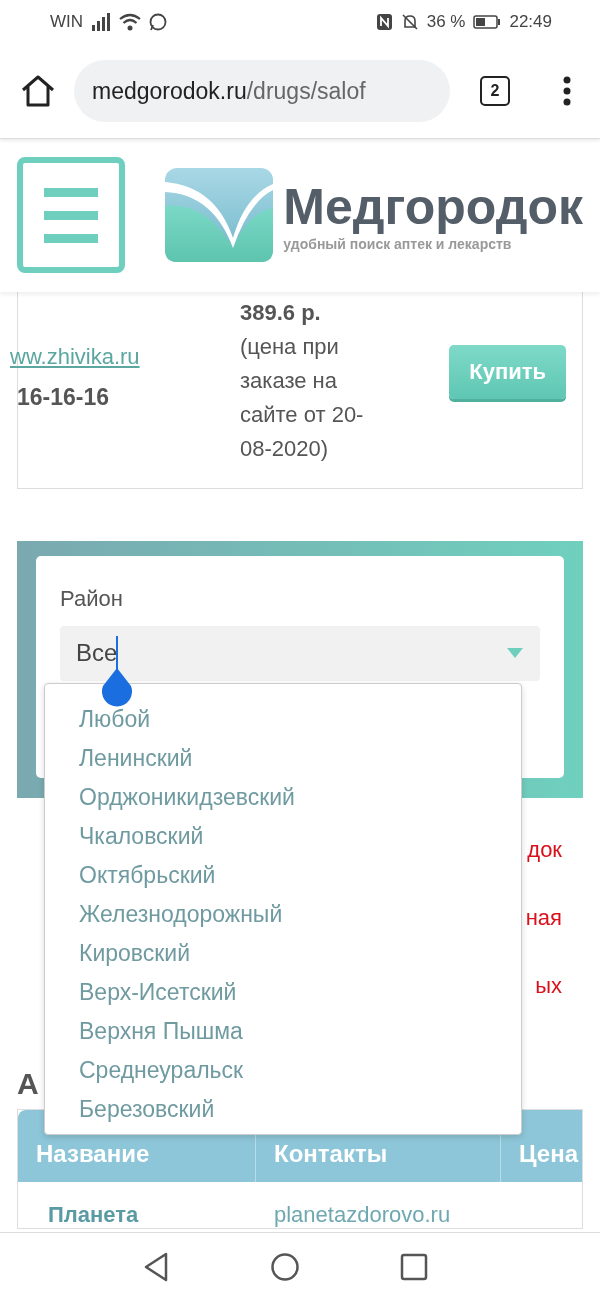 This screenshot has width=600, height=1300. I want to click on notice-text: док, so click(544, 849).